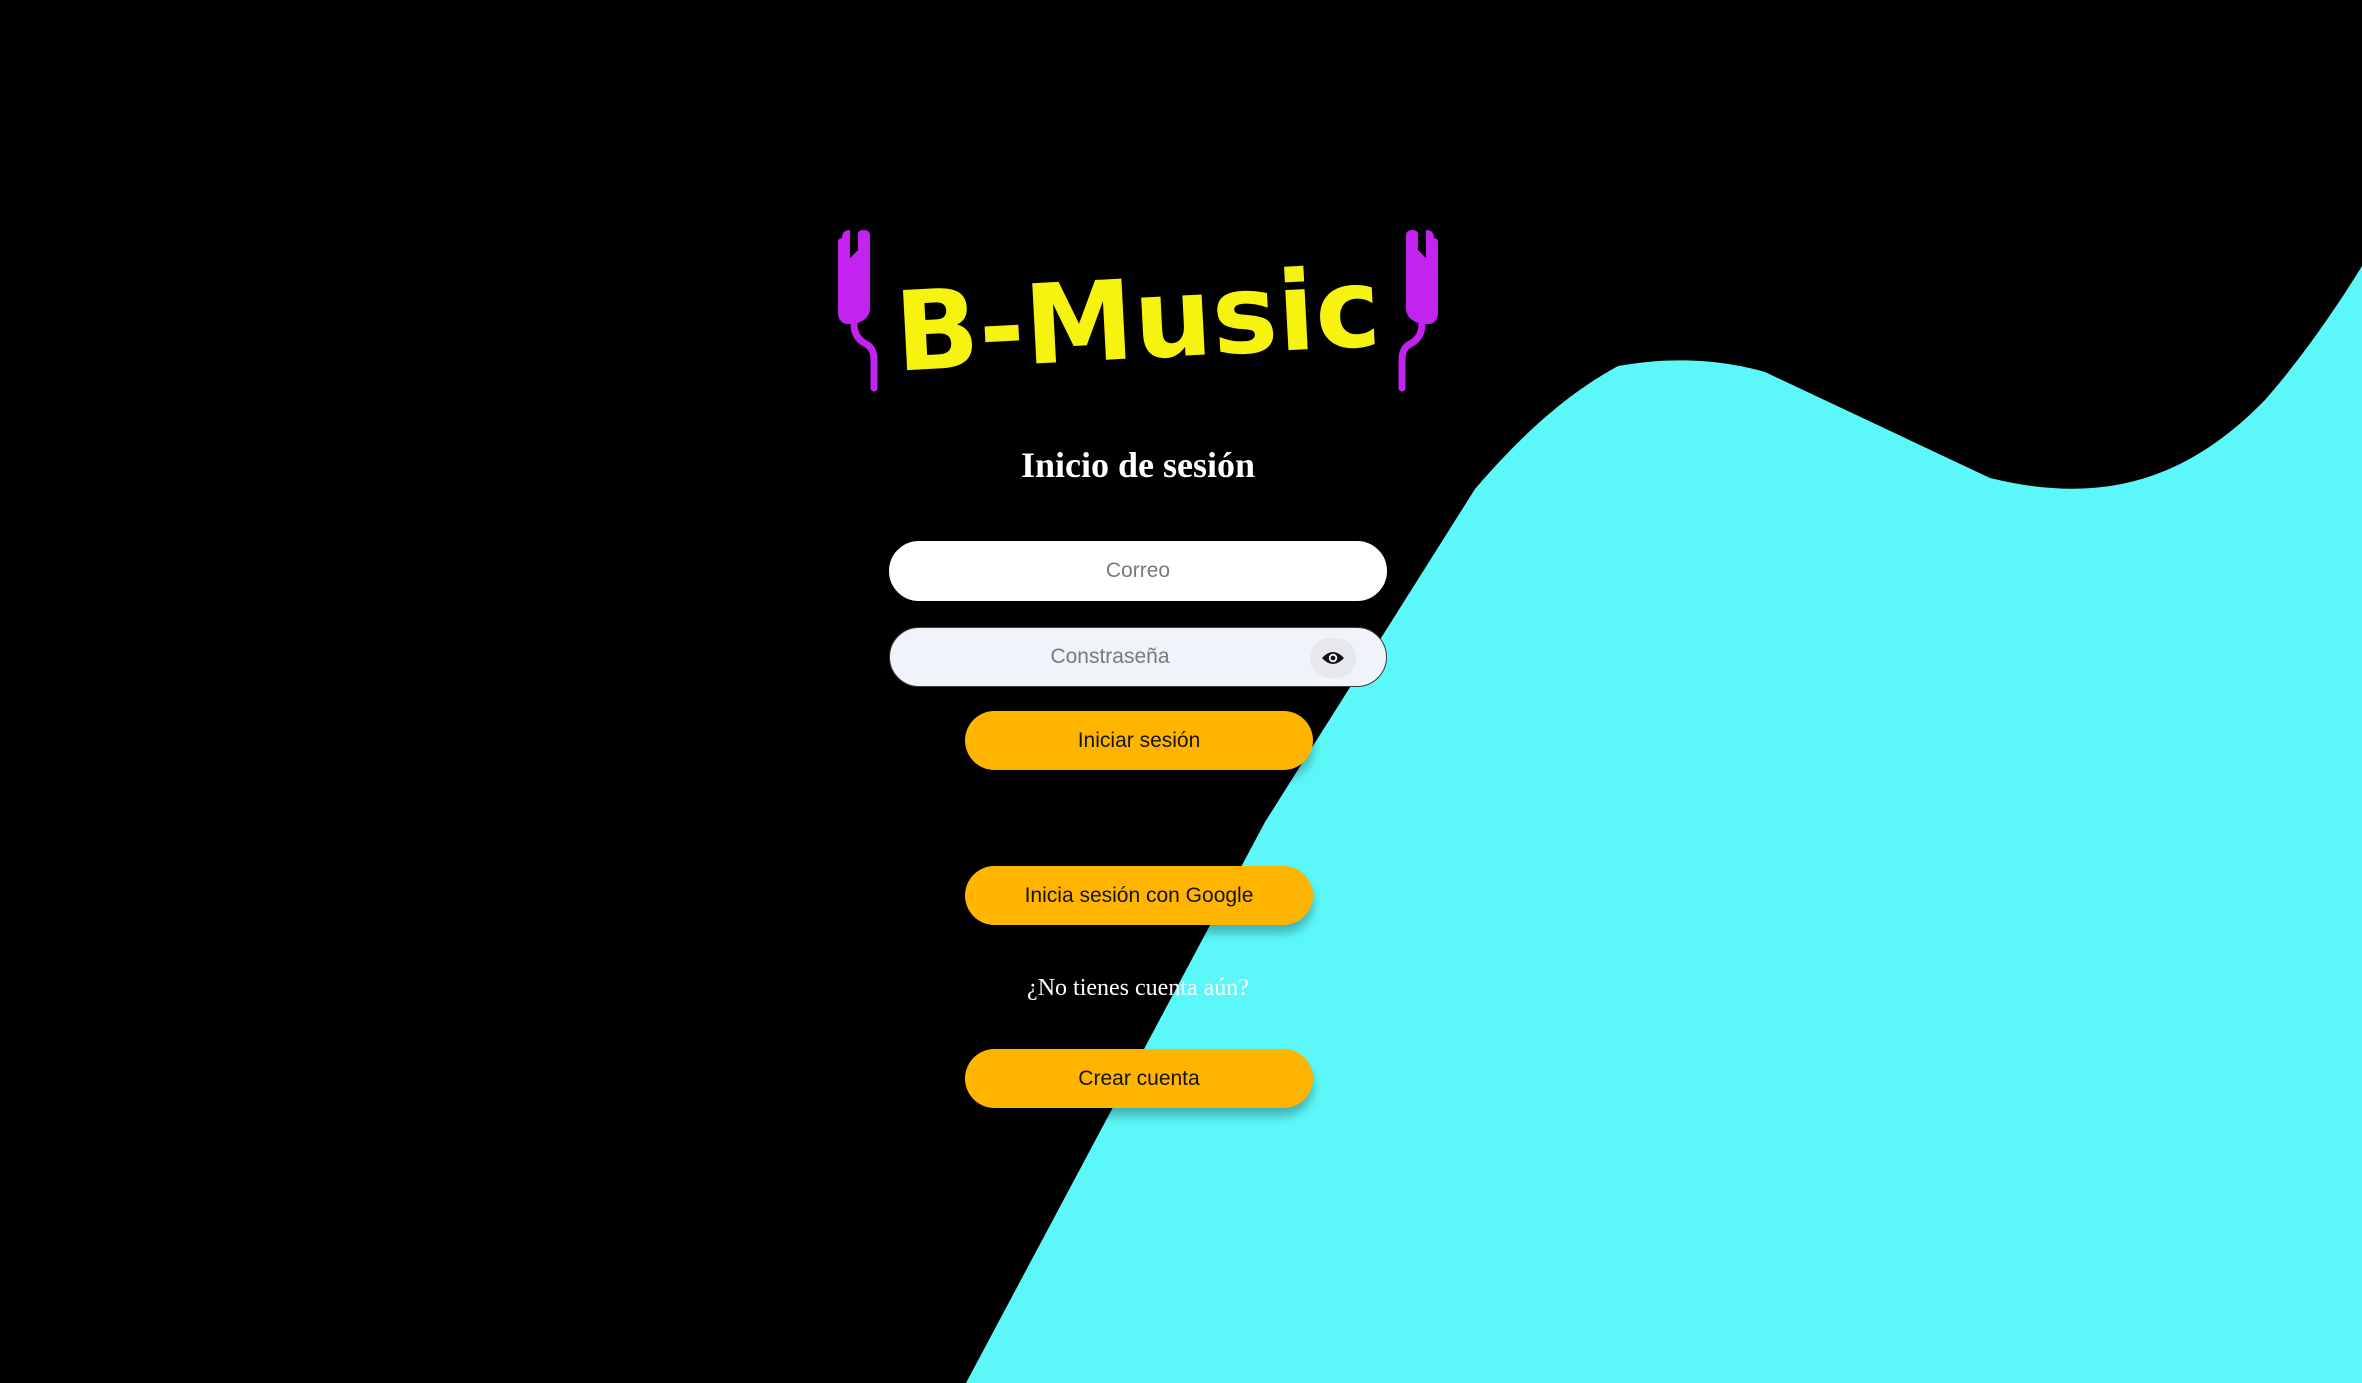 This screenshot has height=1383, width=2362. I want to click on brand-name: B-Music, so click(1138, 318).